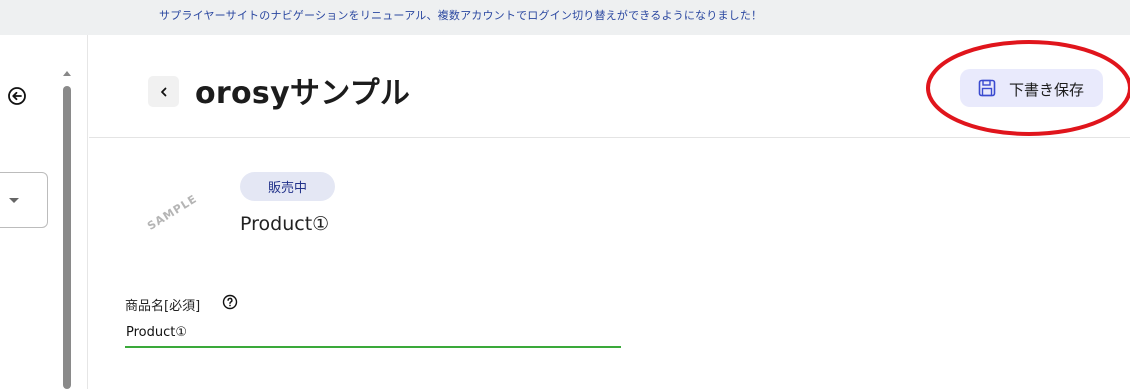  What do you see at coordinates (303, 93) in the screenshot?
I see `page-title: orosyサンプル` at bounding box center [303, 93].